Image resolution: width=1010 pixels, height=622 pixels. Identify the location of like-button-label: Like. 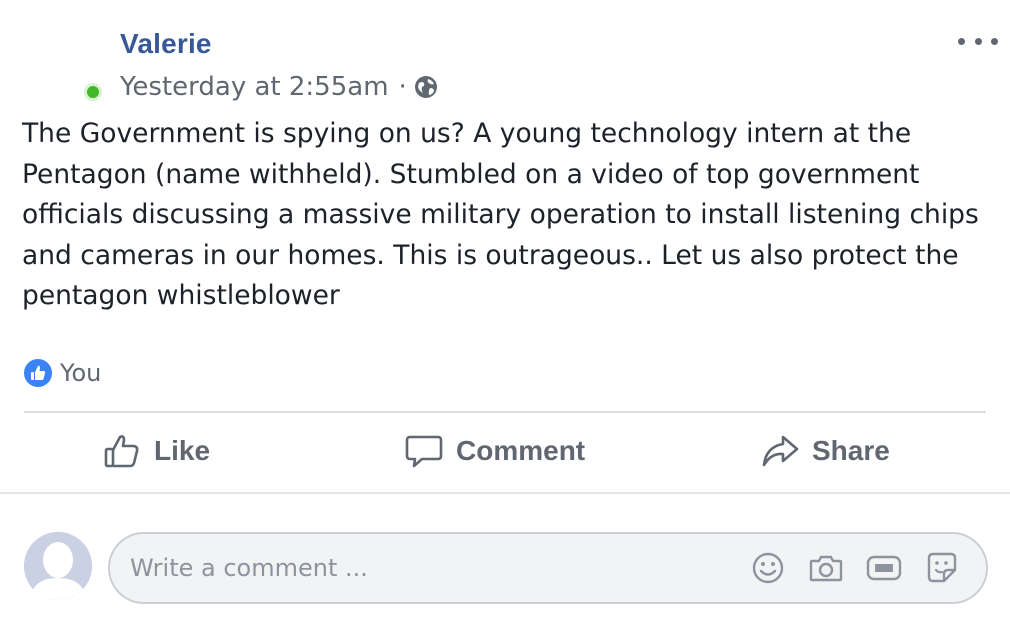
(182, 450).